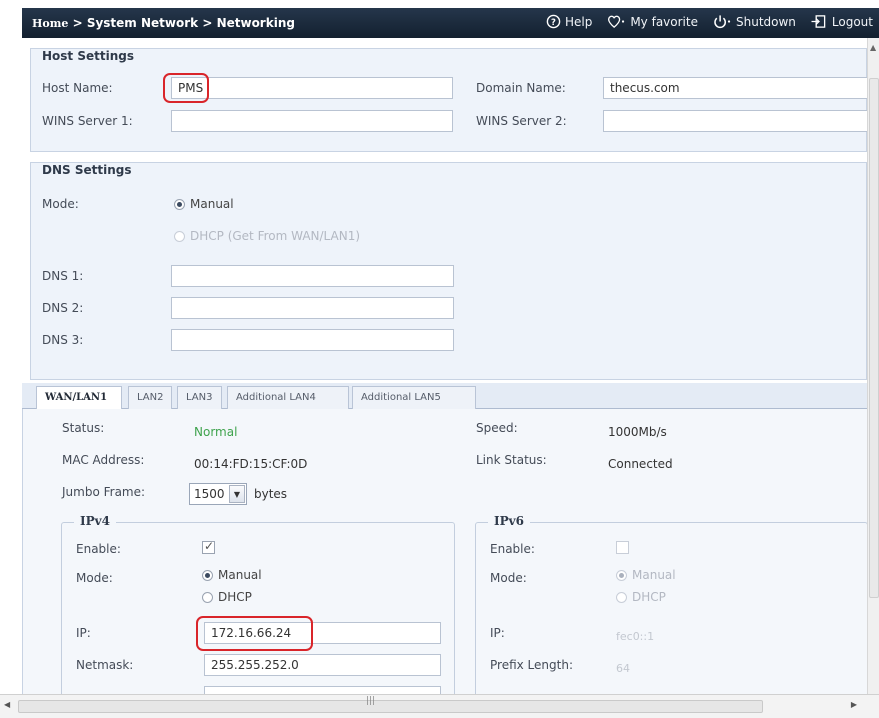  I want to click on dns-settings-legend: DNS Settings, so click(87, 170).